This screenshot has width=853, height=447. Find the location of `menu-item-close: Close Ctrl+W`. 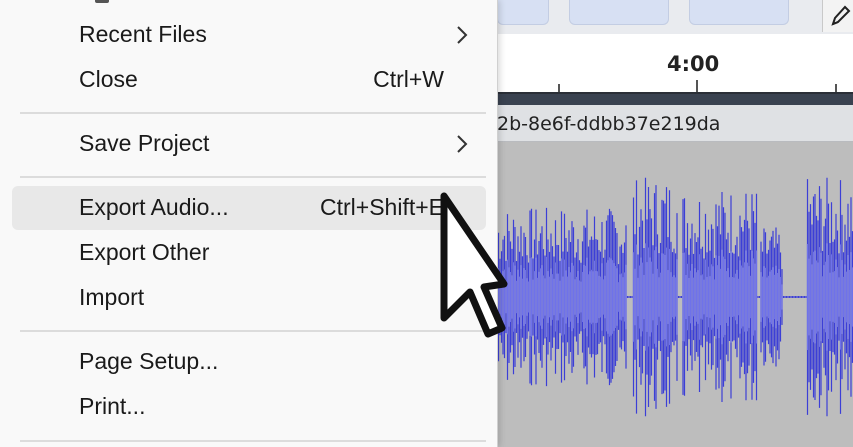

menu-item-close: Close Ctrl+W is located at coordinates (249, 80).